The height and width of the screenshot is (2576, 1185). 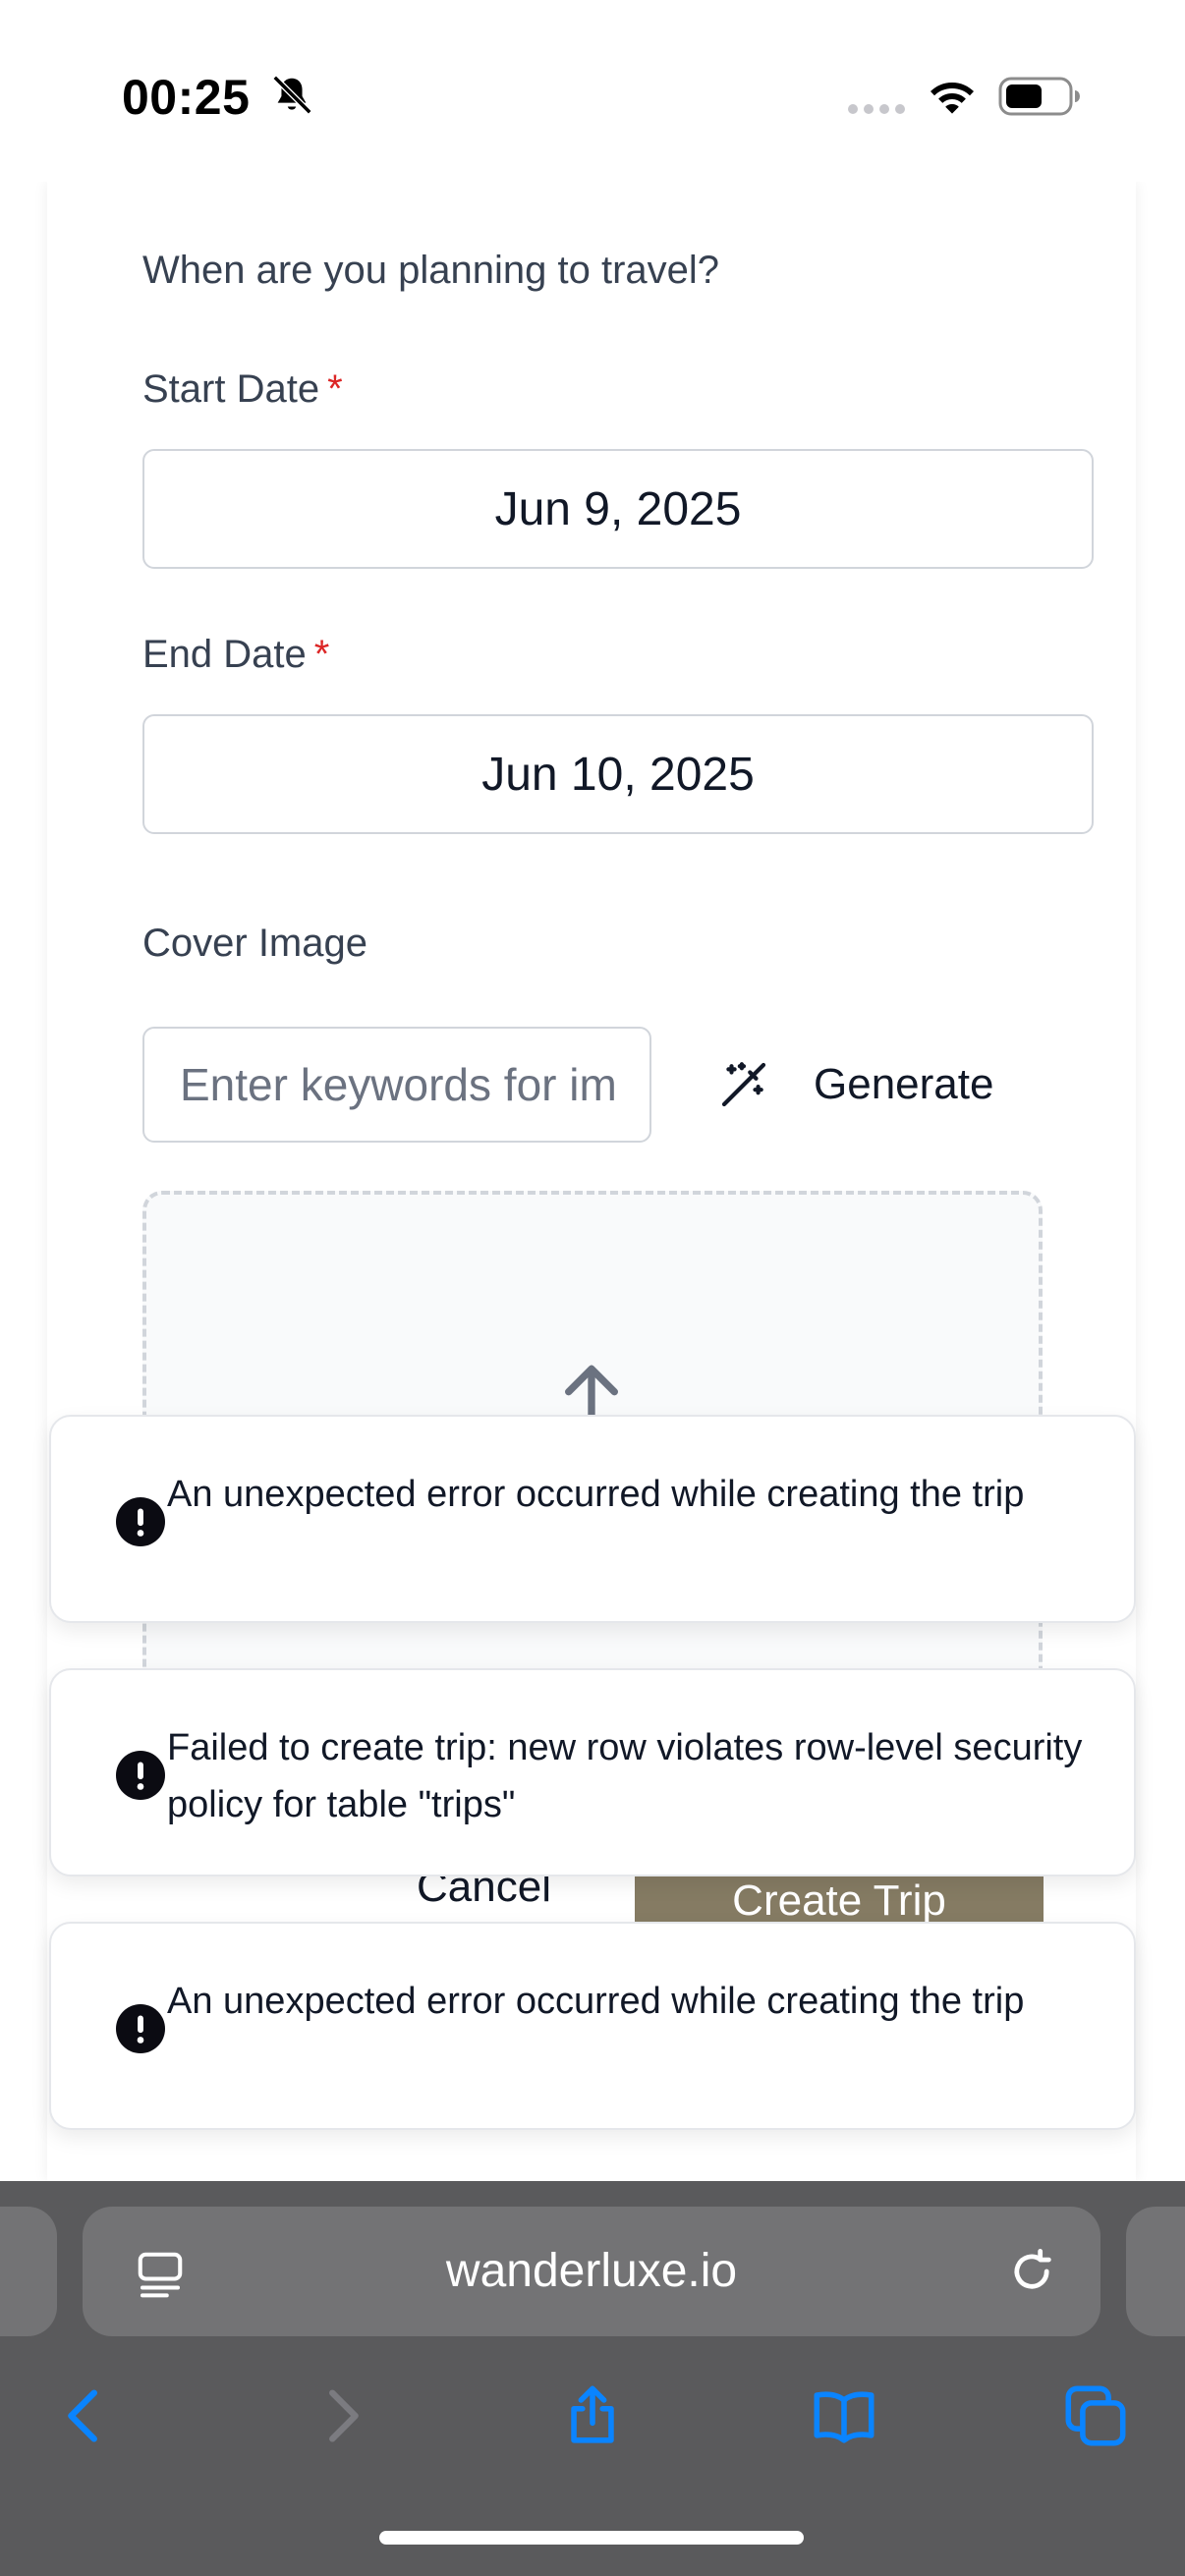 What do you see at coordinates (844, 2415) in the screenshot?
I see `bookmarks-icon` at bounding box center [844, 2415].